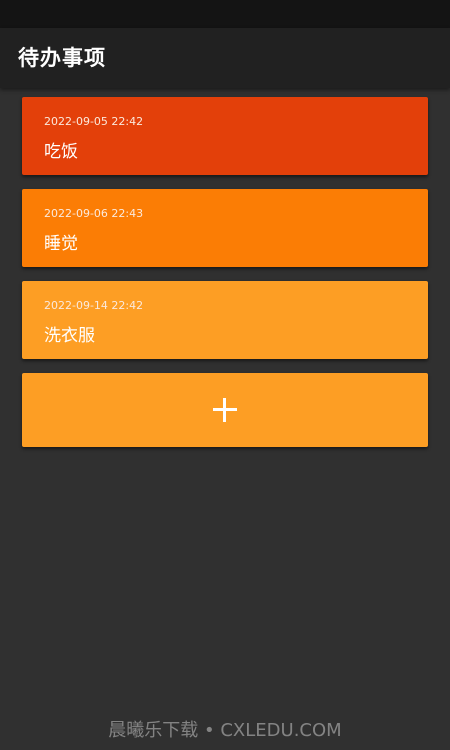 Image resolution: width=450 pixels, height=750 pixels. What do you see at coordinates (69, 336) in the screenshot?
I see `todo-text: 洗衣服` at bounding box center [69, 336].